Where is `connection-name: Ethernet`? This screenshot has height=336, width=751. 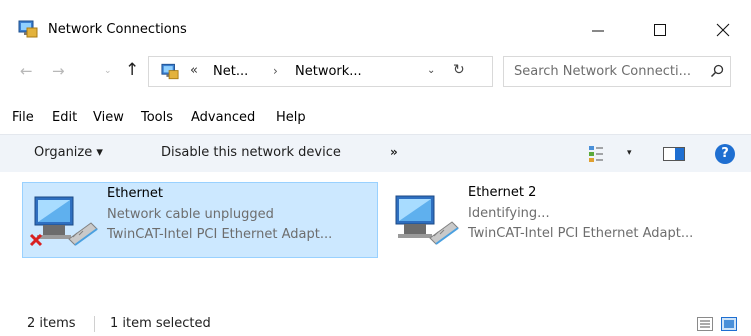 connection-name: Ethernet is located at coordinates (135, 193).